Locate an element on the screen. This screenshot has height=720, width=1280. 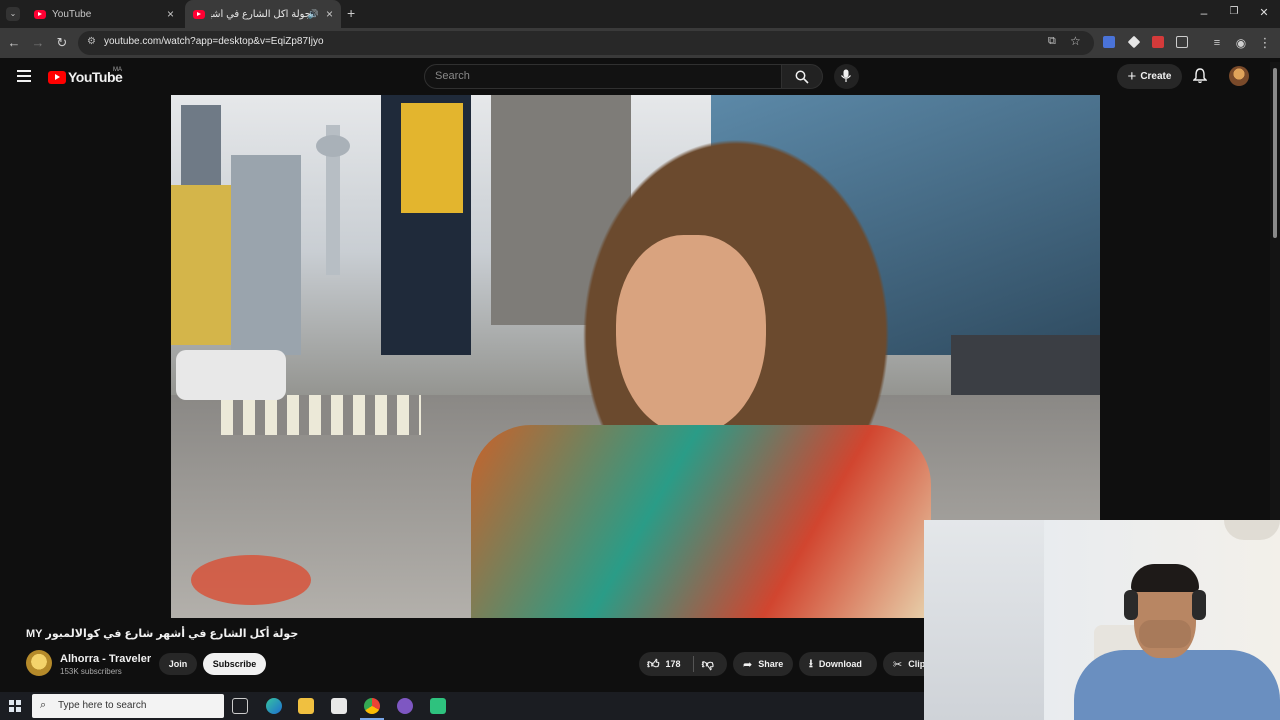
clip-button: ✂ Clip is located at coordinates (903, 664).